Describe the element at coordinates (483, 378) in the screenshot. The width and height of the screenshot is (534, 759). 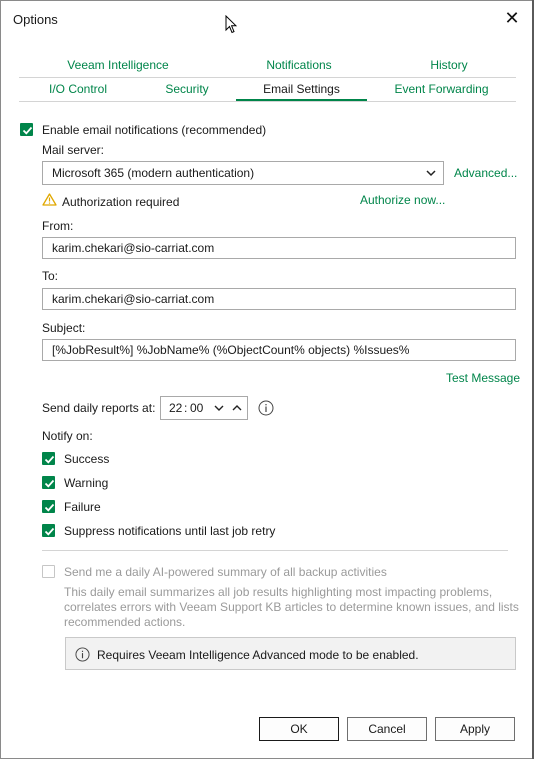
I see `test-message-link: Test Message` at that location.